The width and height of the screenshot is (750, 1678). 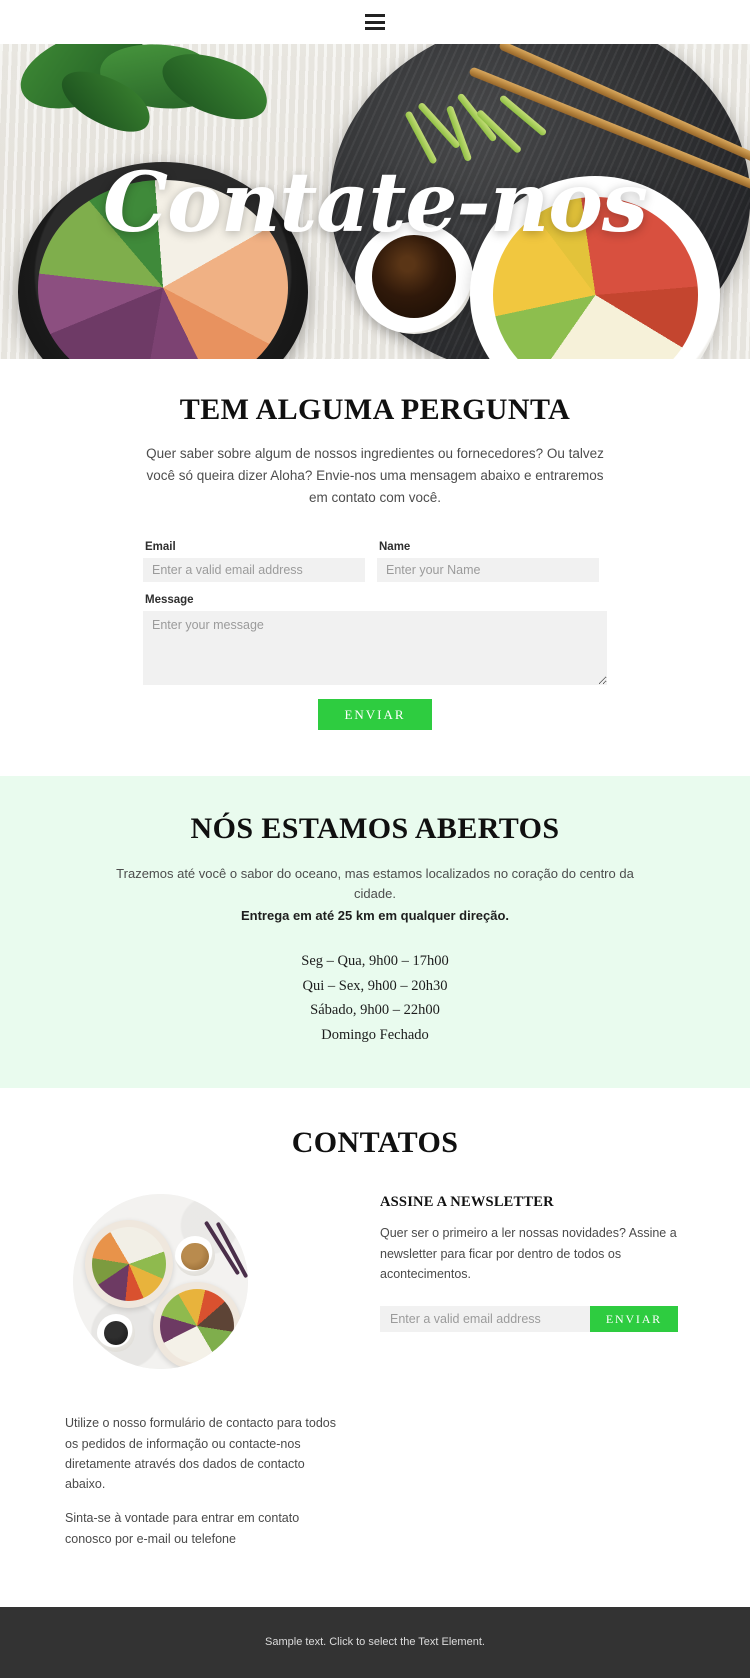 What do you see at coordinates (395, 546) in the screenshot?
I see `name-label: Name` at bounding box center [395, 546].